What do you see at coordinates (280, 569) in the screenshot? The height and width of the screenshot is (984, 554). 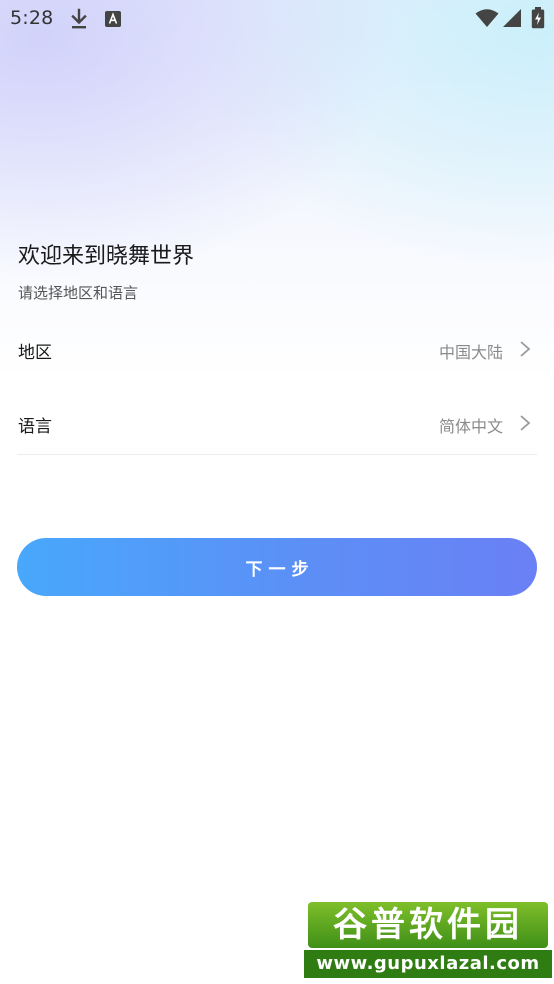 I see `next-button-label: 下一步` at bounding box center [280, 569].